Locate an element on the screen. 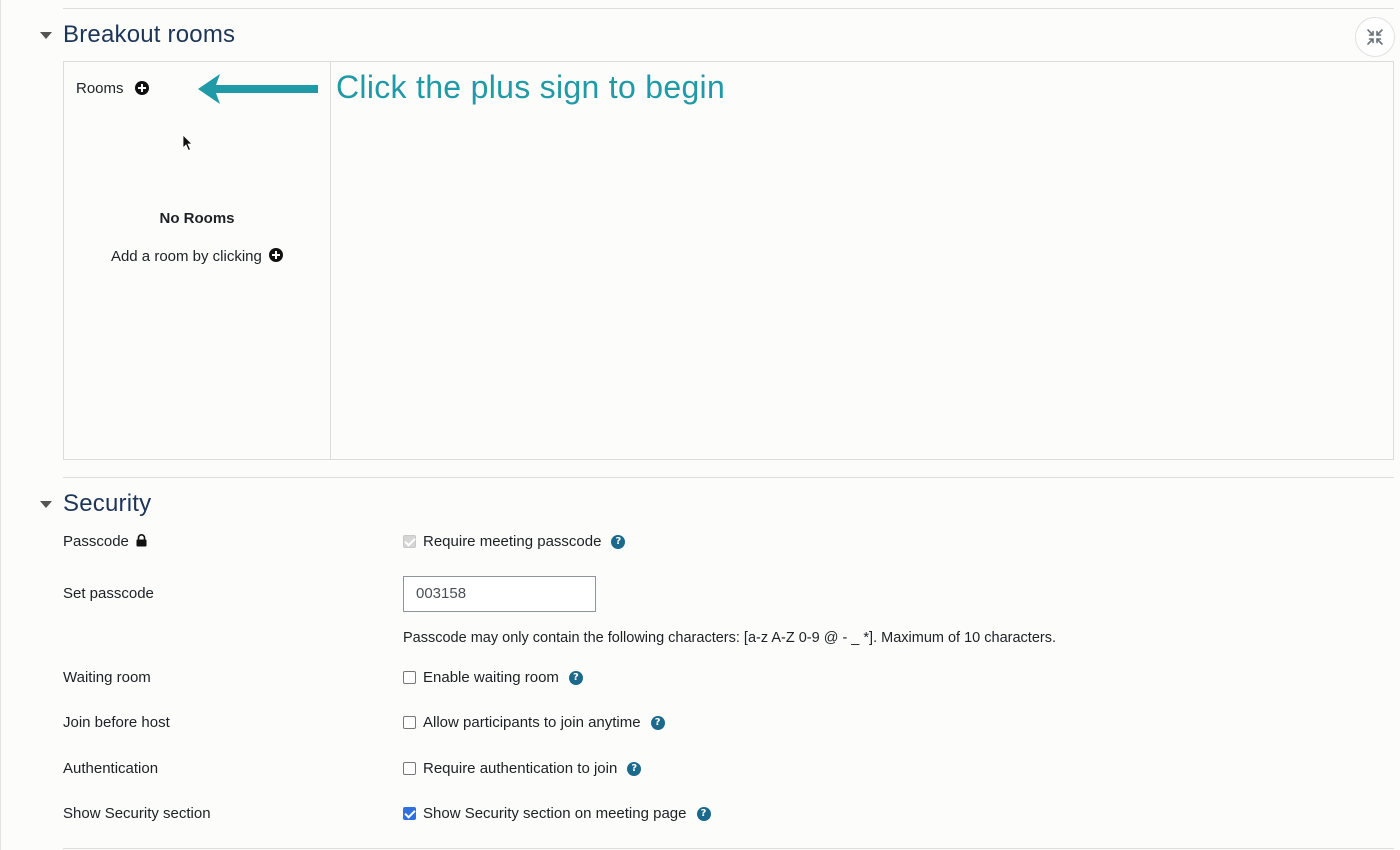 The width and height of the screenshot is (1400, 850). rooms-label: Rooms is located at coordinates (100, 88).